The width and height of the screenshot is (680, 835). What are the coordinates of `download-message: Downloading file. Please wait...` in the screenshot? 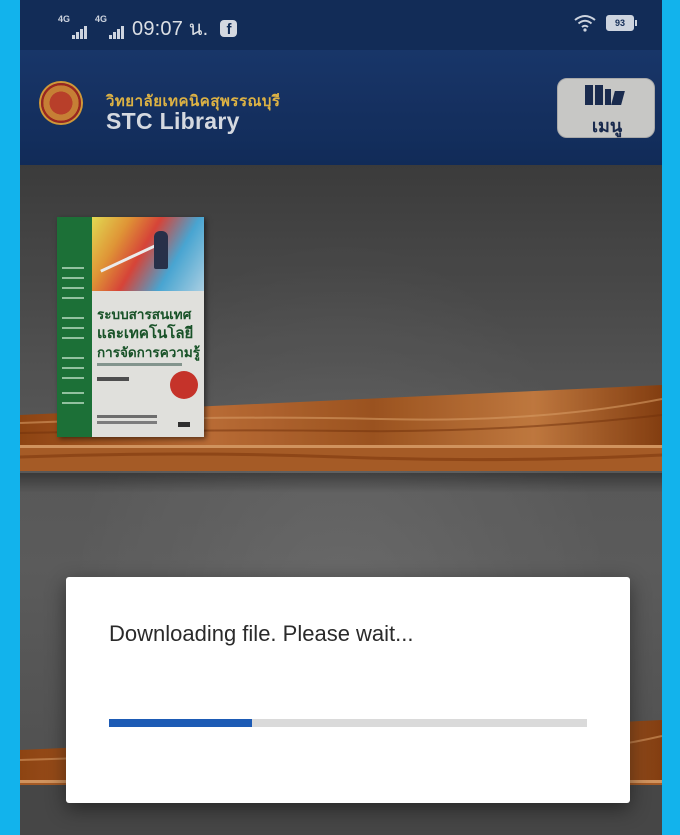 It's located at (261, 633).